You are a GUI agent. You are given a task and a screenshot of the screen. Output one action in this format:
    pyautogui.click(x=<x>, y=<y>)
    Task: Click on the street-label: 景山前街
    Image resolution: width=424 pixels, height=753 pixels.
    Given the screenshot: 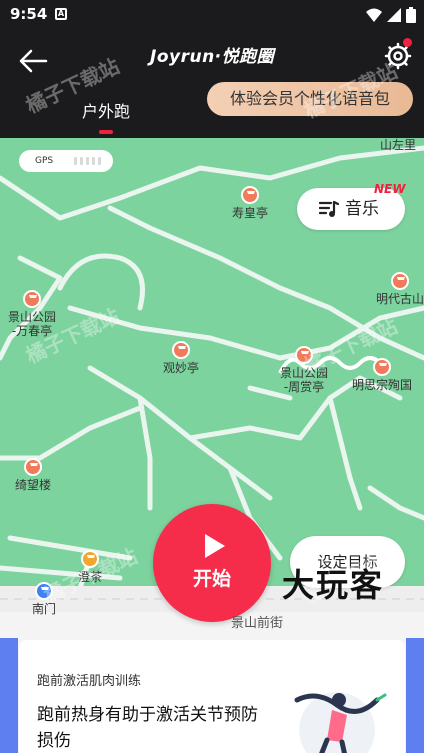 What is the action you would take?
    pyautogui.click(x=257, y=623)
    